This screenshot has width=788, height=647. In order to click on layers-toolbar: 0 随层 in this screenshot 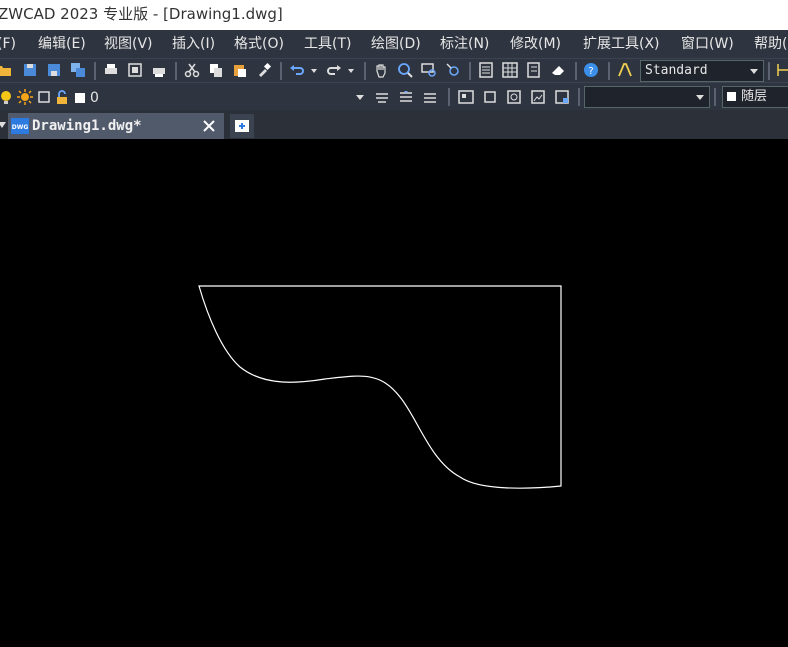, I will do `click(394, 96)`.